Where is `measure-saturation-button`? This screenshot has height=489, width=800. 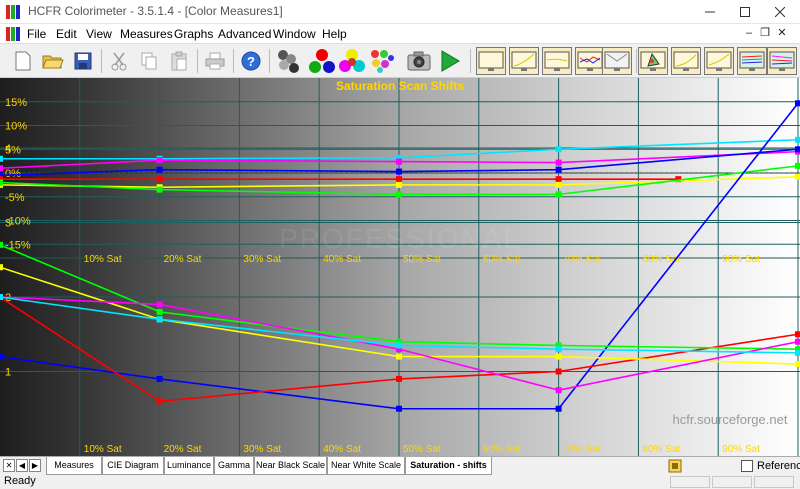
measure-saturation-button is located at coordinates (382, 61).